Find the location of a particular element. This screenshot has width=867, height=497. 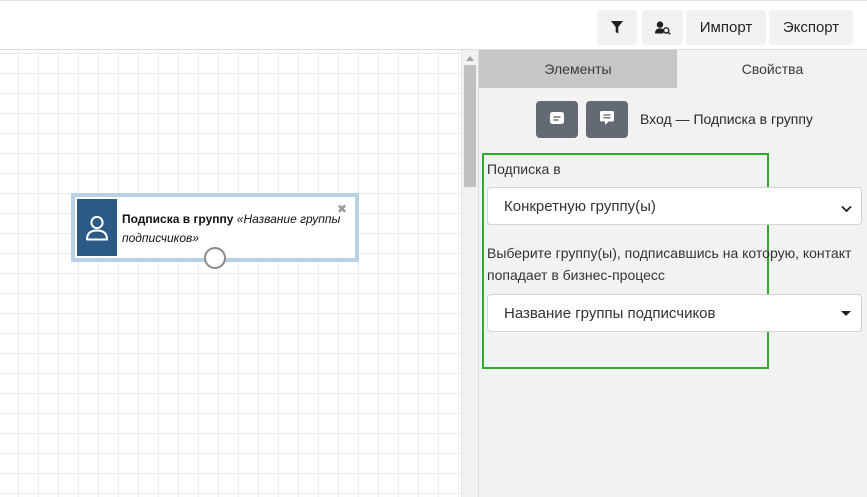

comment-icon is located at coordinates (607, 119).